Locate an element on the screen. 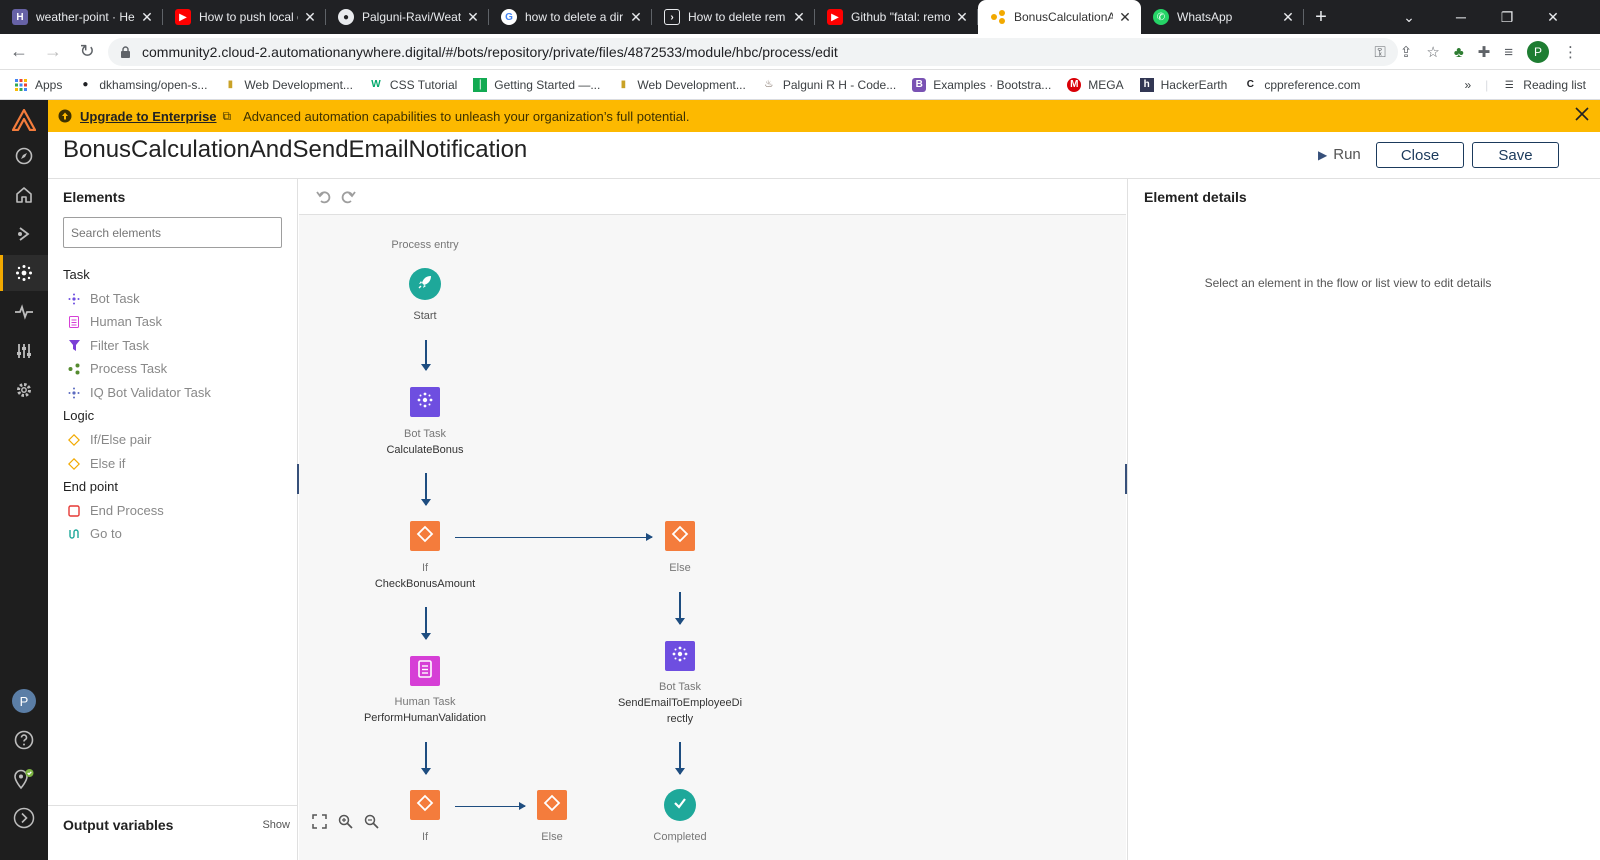 Image resolution: width=1600 pixels, height=860 pixels. new-tab-button: + is located at coordinates (1321, 17).